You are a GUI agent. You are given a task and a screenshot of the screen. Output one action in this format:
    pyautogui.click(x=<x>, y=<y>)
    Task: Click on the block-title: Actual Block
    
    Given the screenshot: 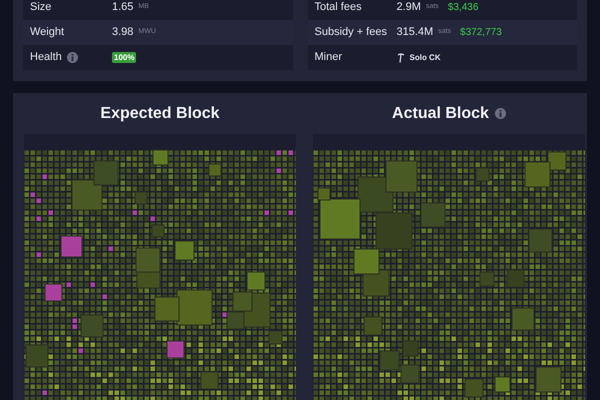 What is the action you would take?
    pyautogui.click(x=440, y=114)
    